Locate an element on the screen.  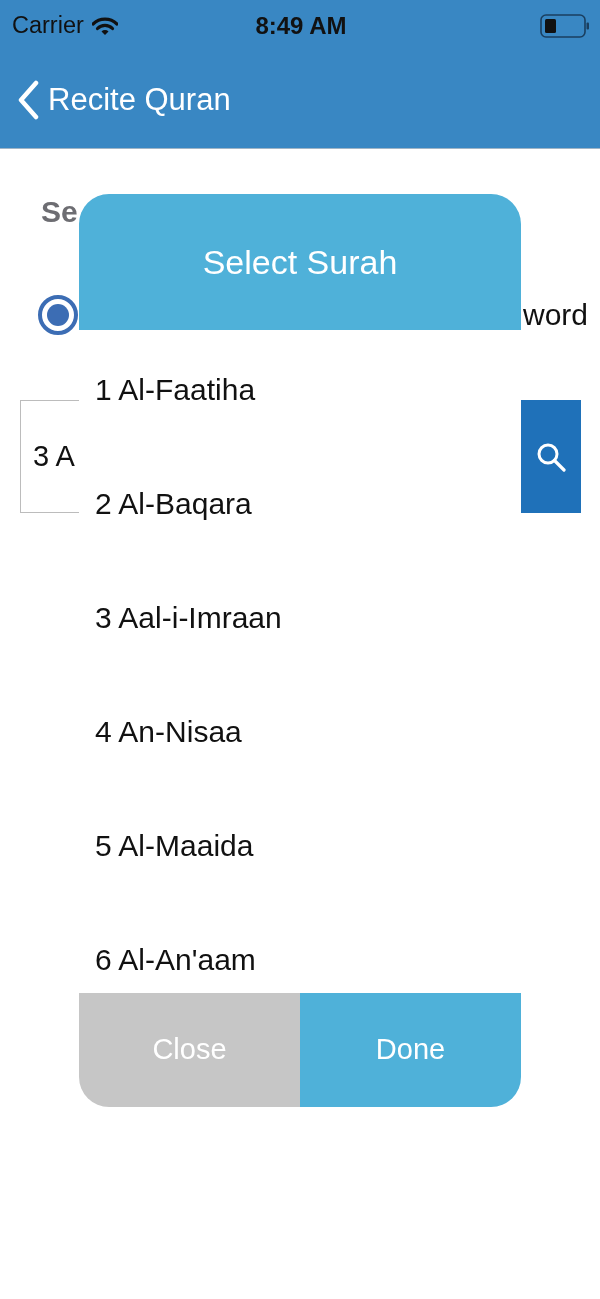
dialog-title: Select Surah is located at coordinates (300, 262).